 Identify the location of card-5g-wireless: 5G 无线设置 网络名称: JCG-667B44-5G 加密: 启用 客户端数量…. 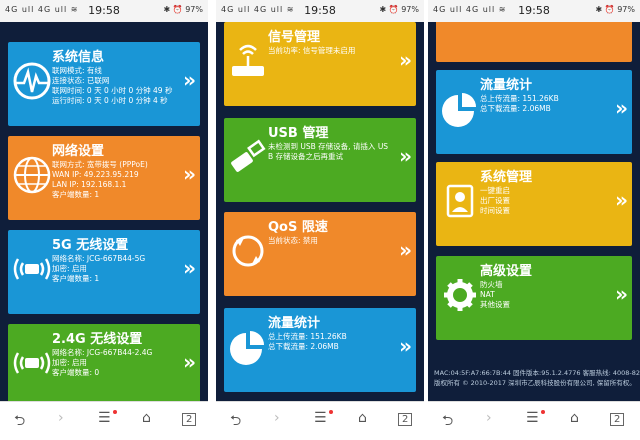
(104, 272).